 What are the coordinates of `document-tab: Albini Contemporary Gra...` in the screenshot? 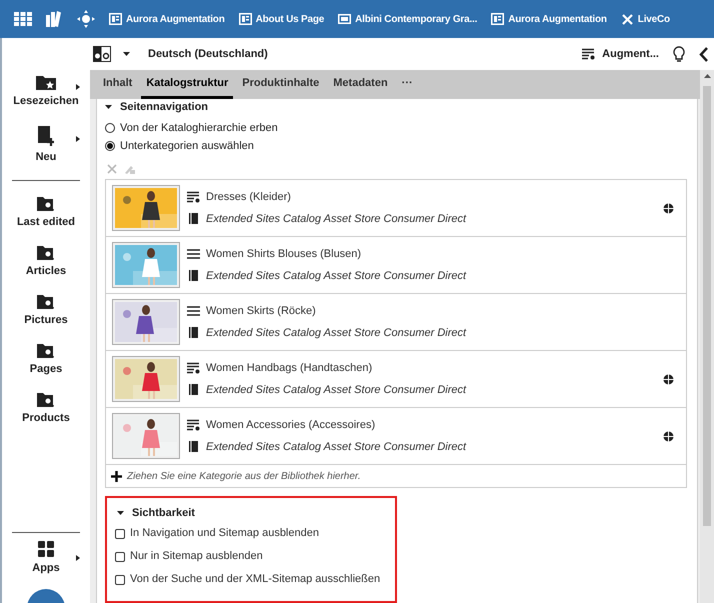 It's located at (408, 19).